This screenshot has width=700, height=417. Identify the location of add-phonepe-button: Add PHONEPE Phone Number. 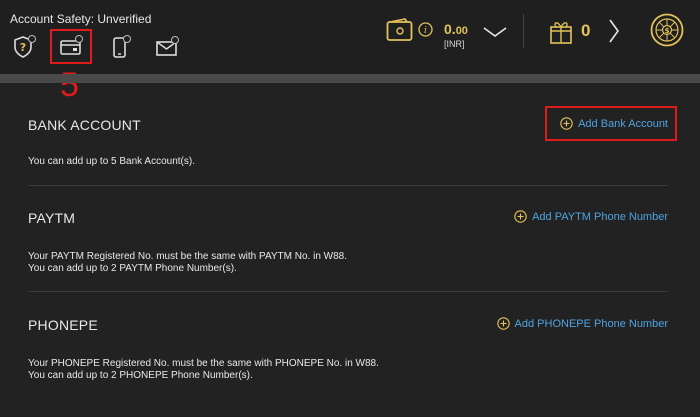
(582, 323).